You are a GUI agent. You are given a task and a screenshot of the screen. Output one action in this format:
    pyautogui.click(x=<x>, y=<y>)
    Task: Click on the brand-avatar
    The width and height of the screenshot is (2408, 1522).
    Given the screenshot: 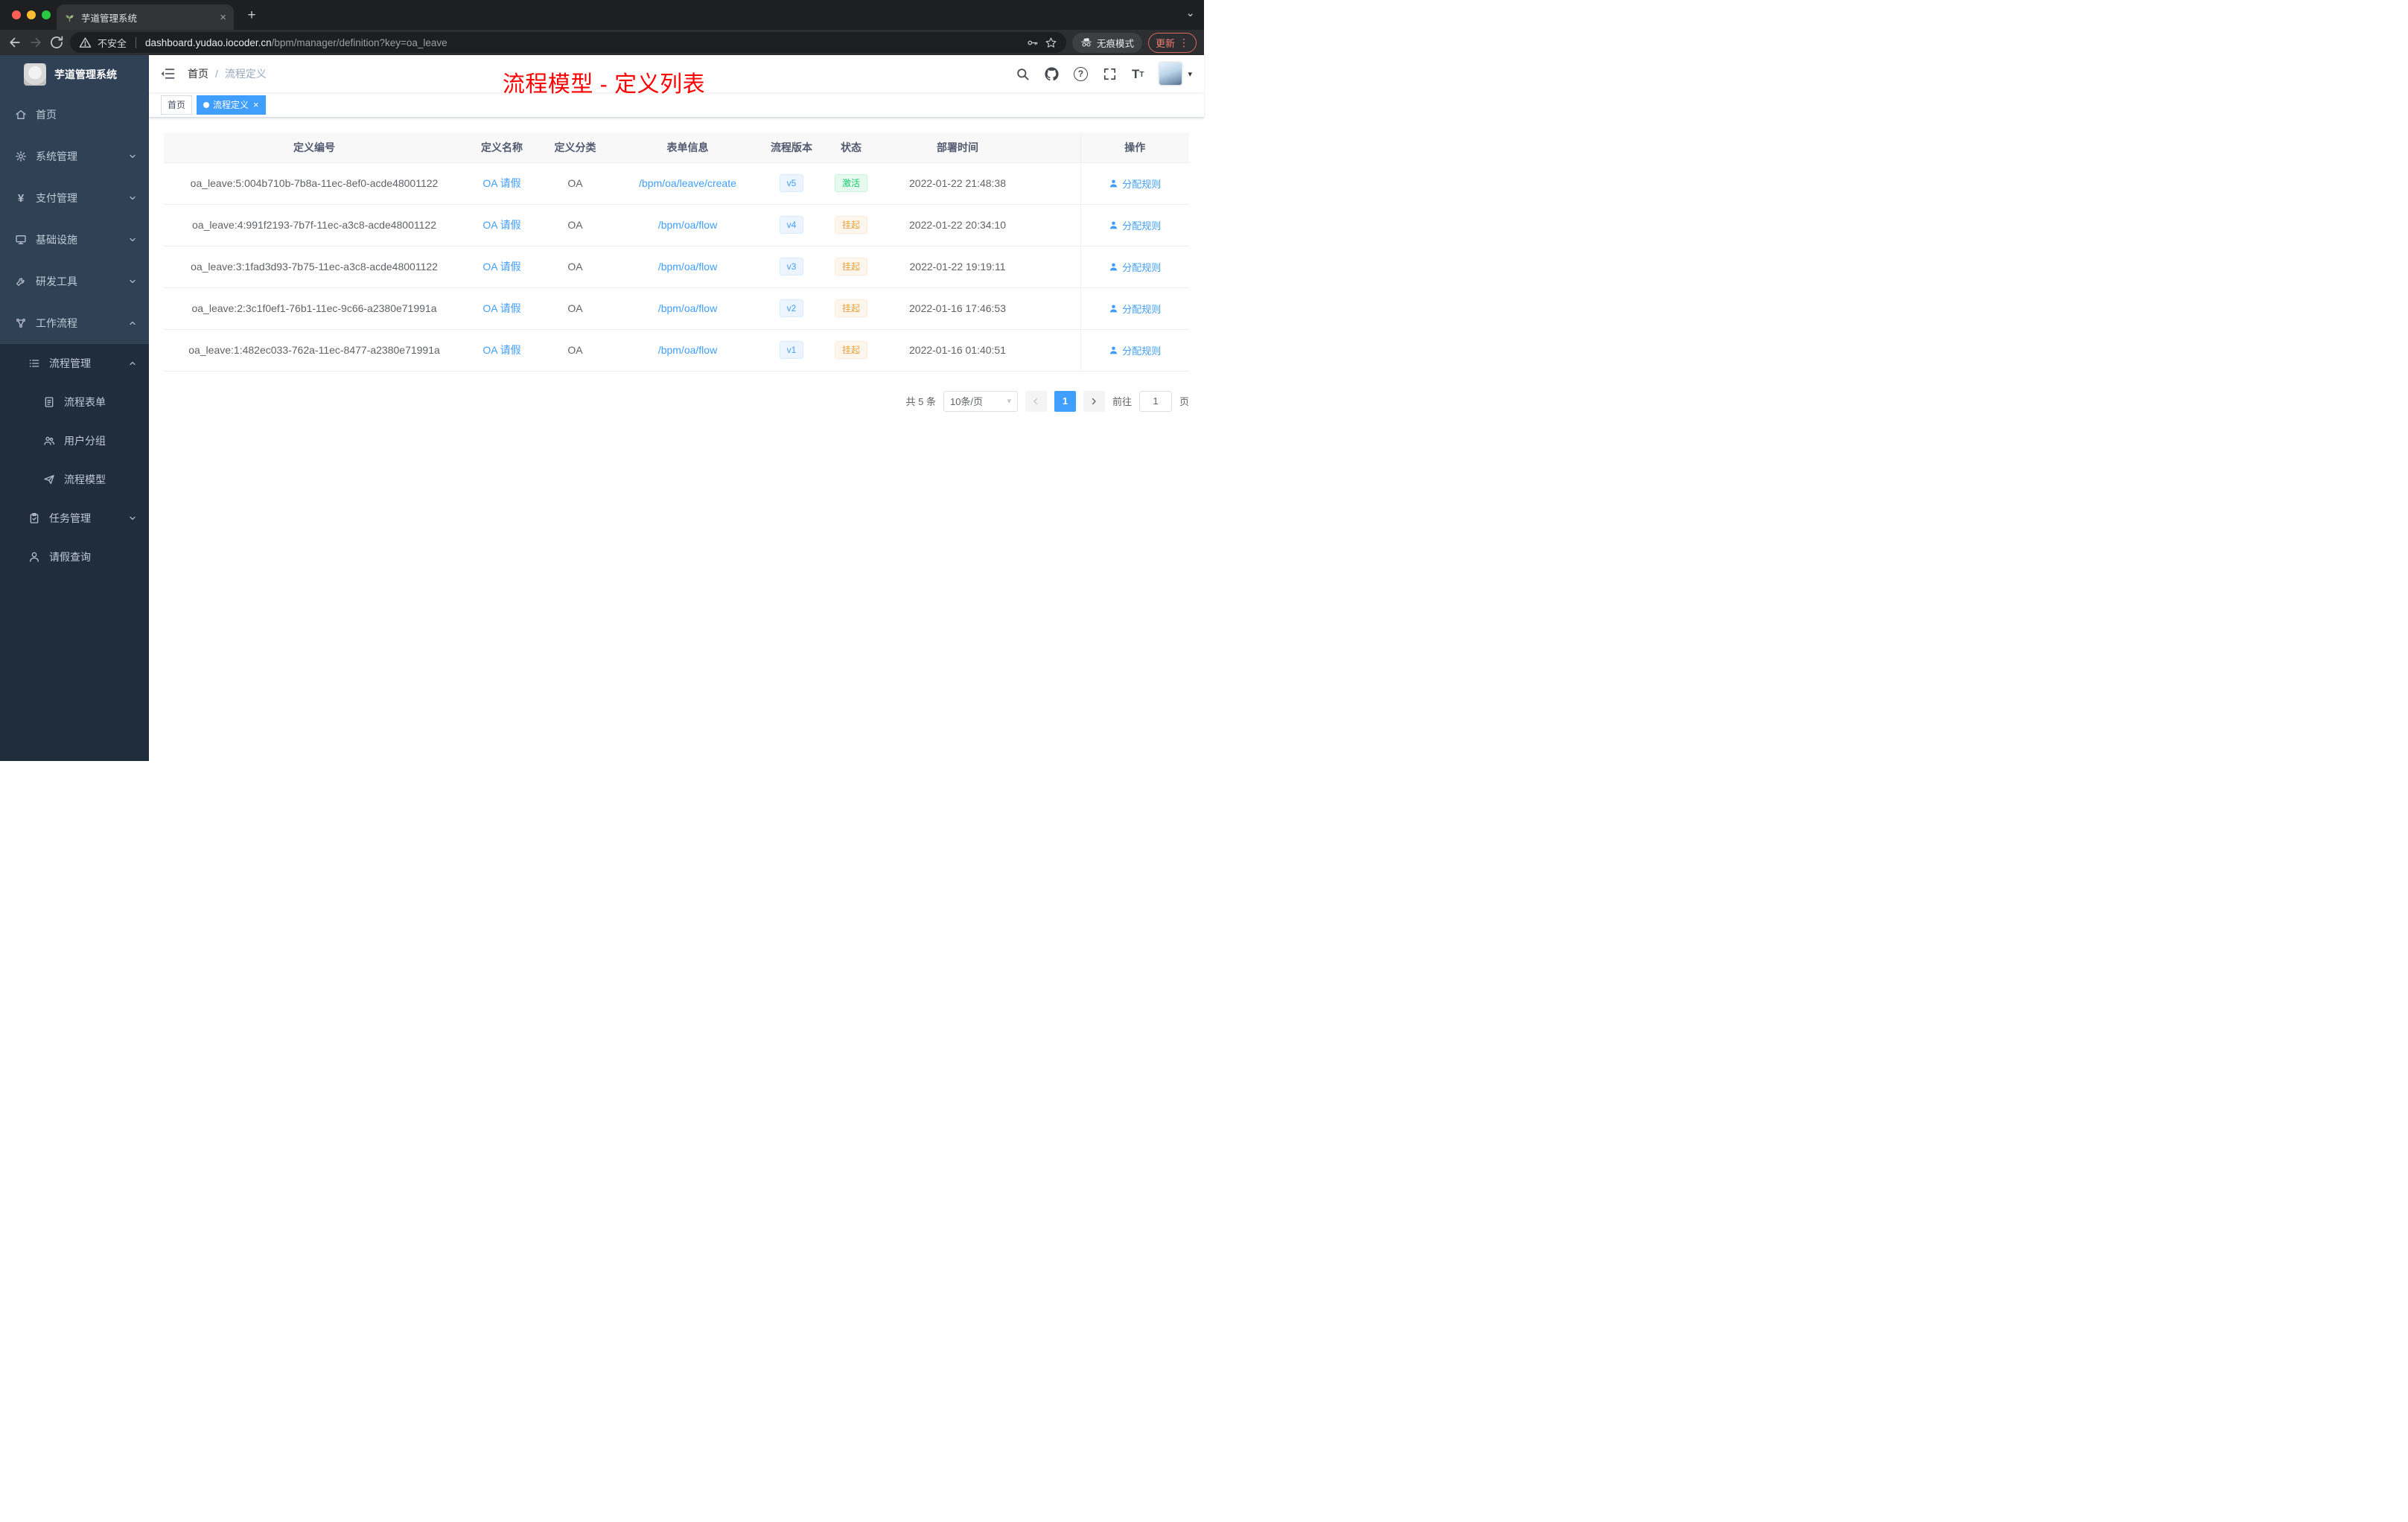 What is the action you would take?
    pyautogui.click(x=35, y=74)
    